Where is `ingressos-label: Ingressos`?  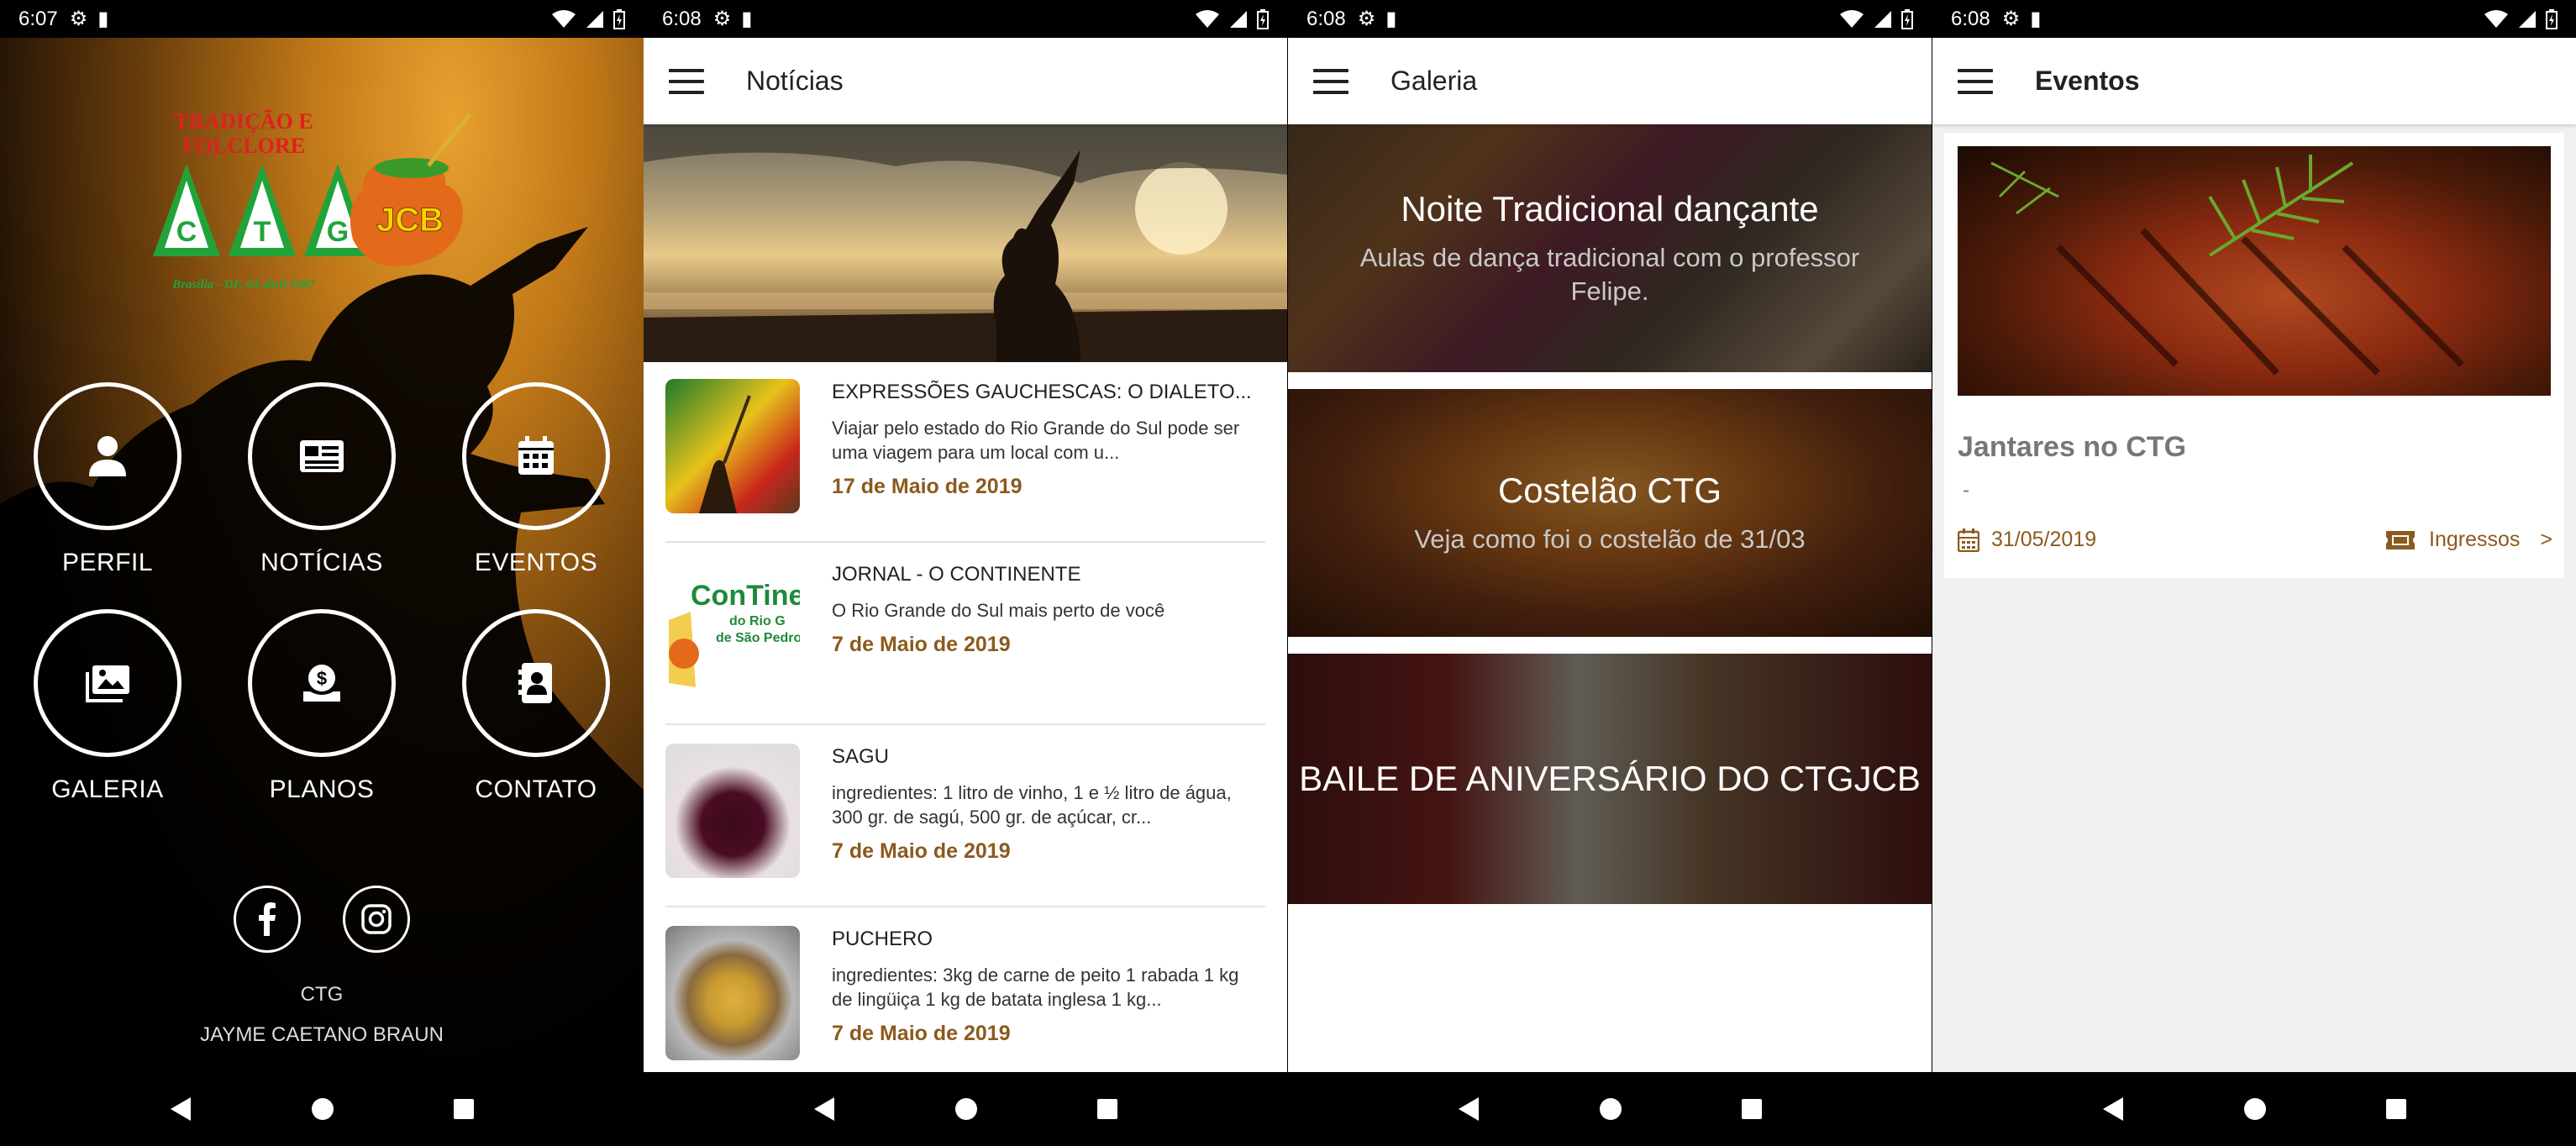
ingressos-label: Ingressos is located at coordinates (2475, 539).